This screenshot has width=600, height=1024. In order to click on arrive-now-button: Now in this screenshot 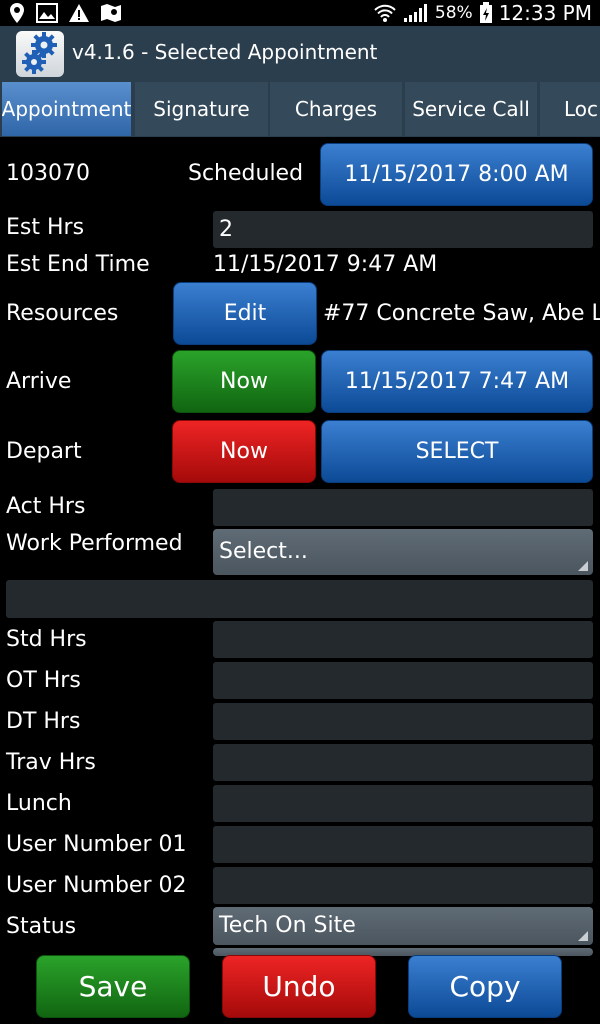, I will do `click(244, 381)`.